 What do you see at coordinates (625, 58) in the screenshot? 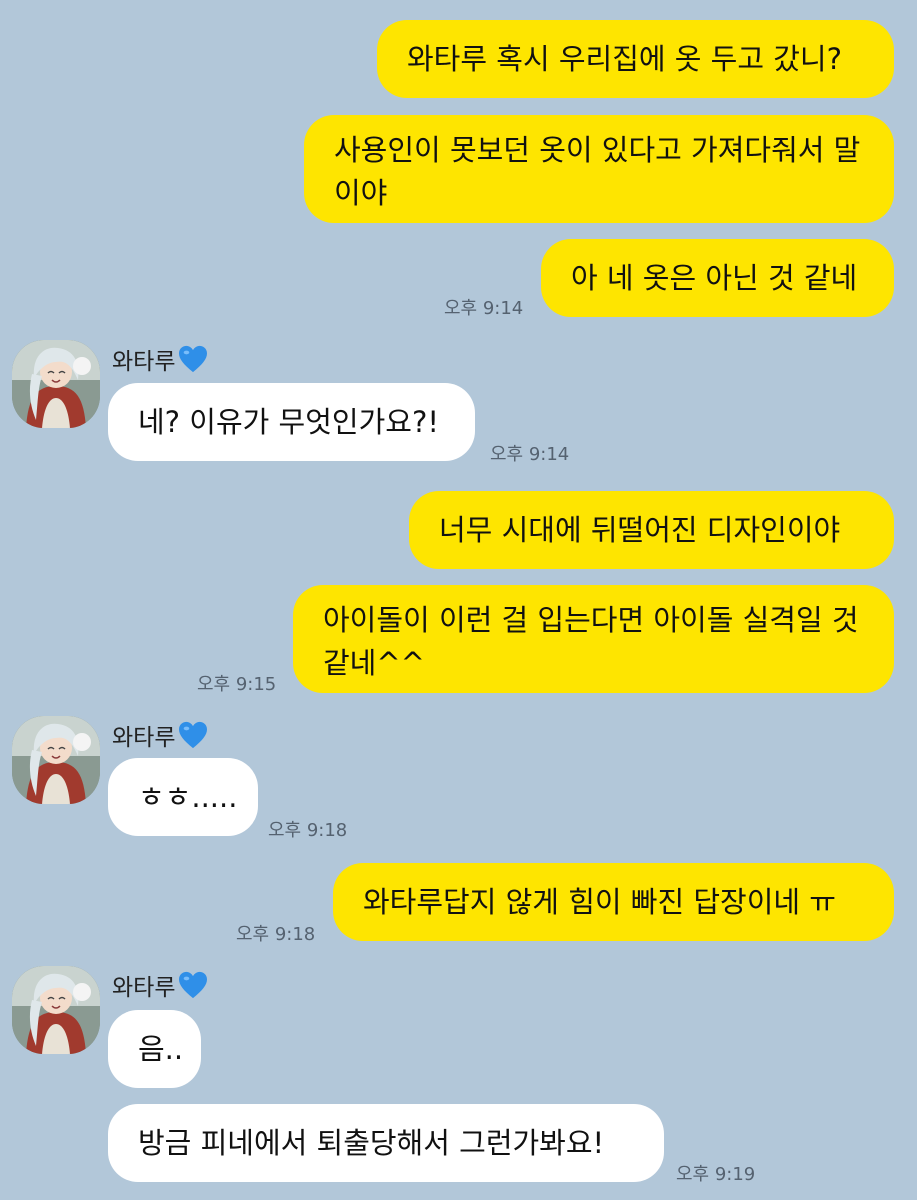
I see `message-text: 와타루 혹시 우리집에 옷 두고 갔니?` at bounding box center [625, 58].